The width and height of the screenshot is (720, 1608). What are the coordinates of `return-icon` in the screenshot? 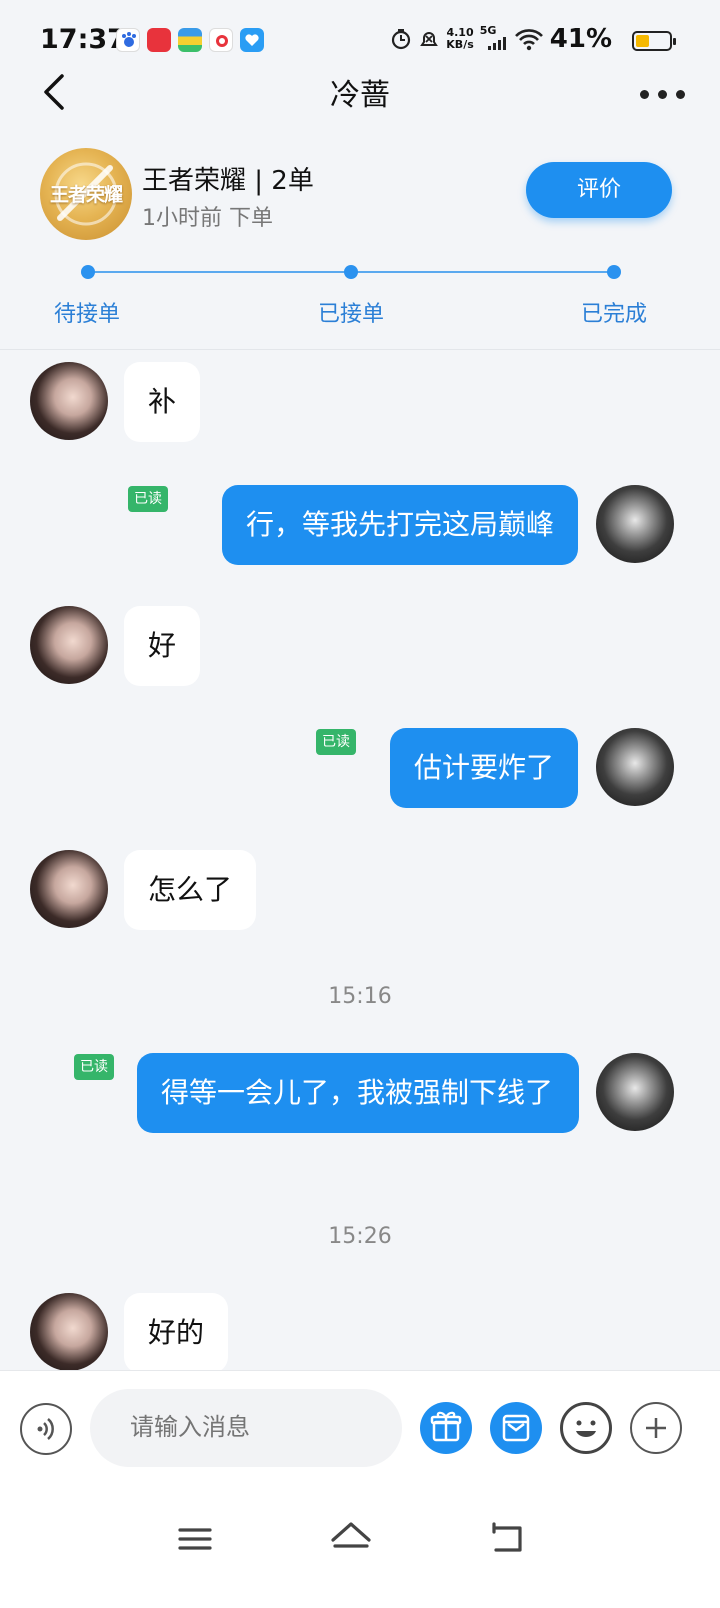 It's located at (507, 1537).